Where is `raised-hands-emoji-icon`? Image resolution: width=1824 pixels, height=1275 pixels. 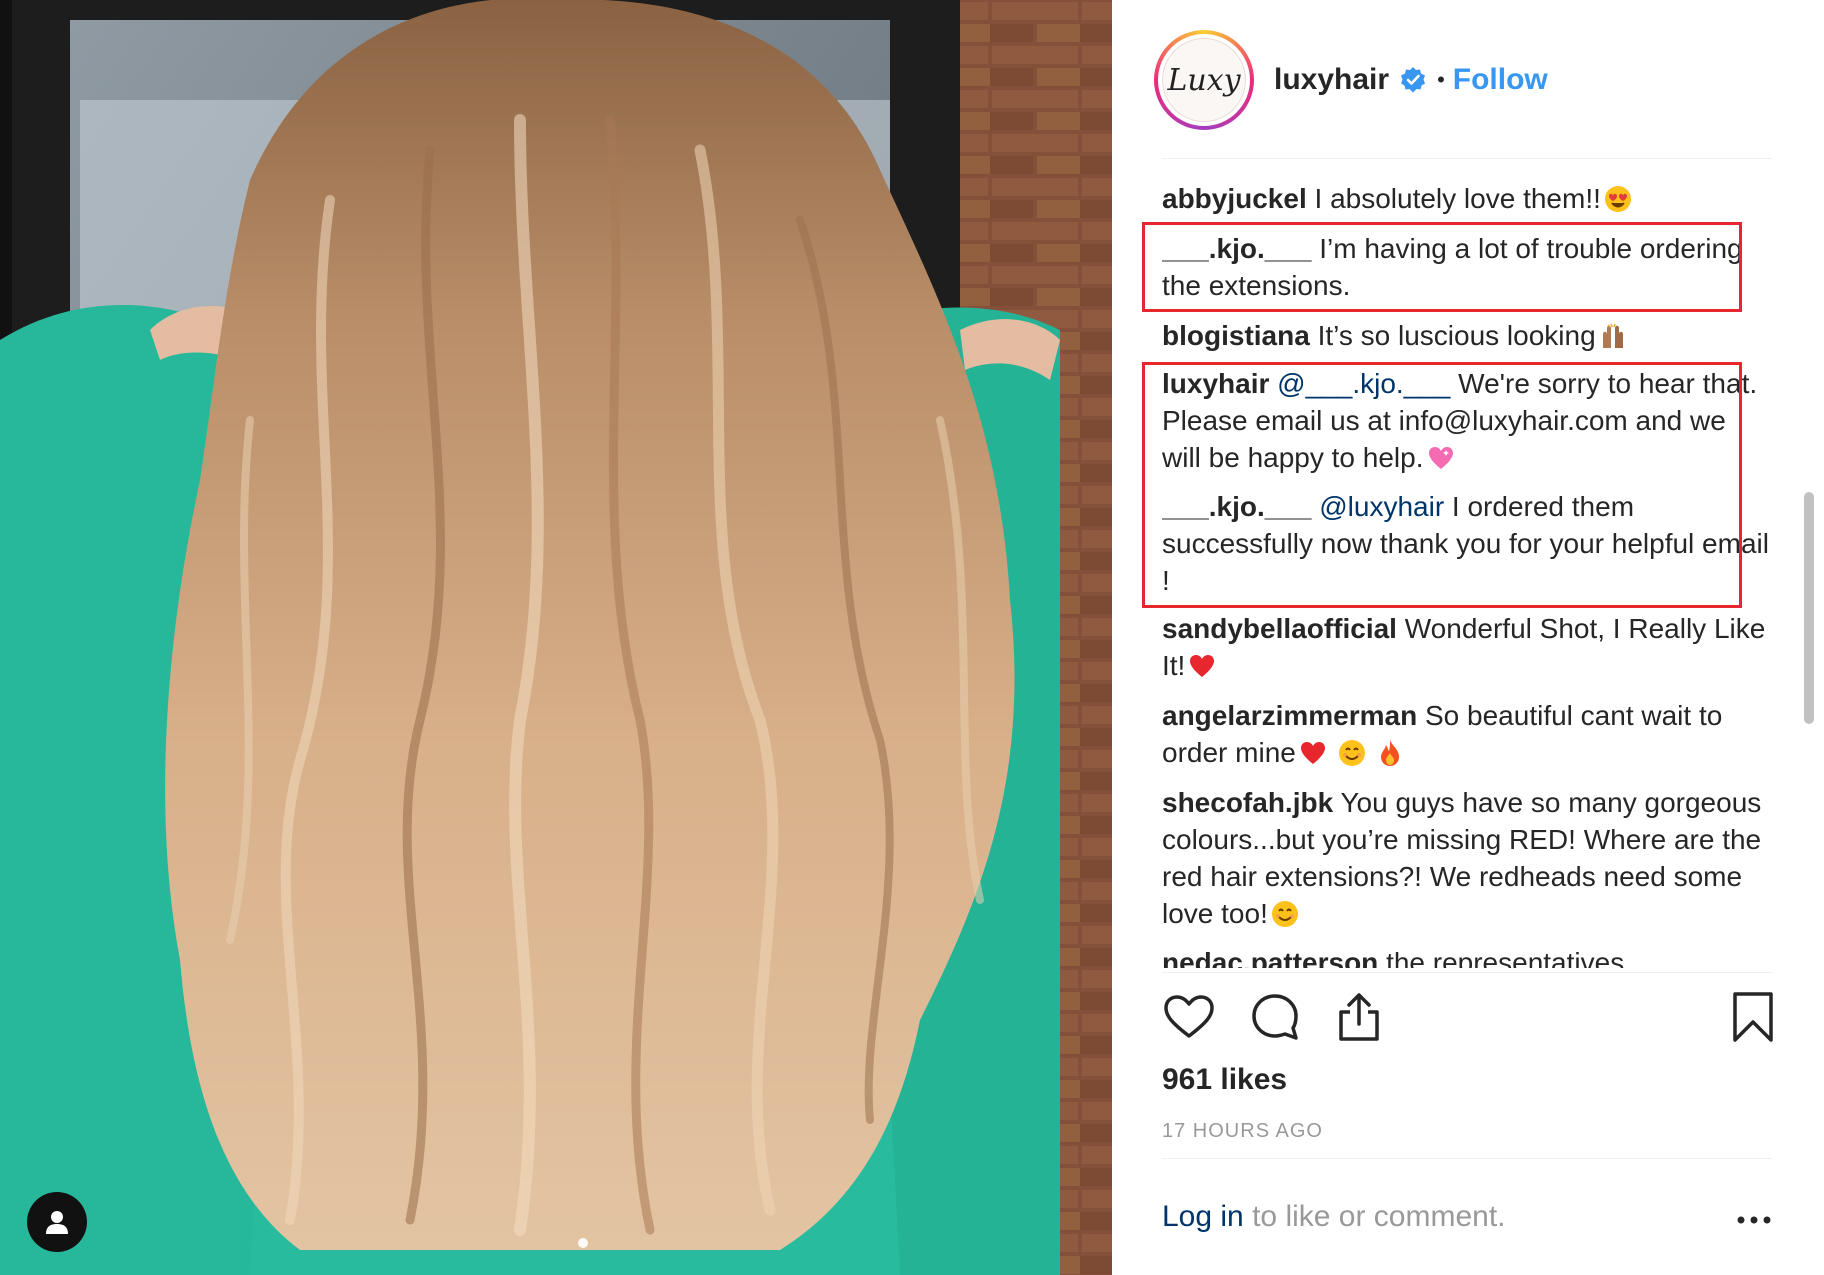 raised-hands-emoji-icon is located at coordinates (1612, 335).